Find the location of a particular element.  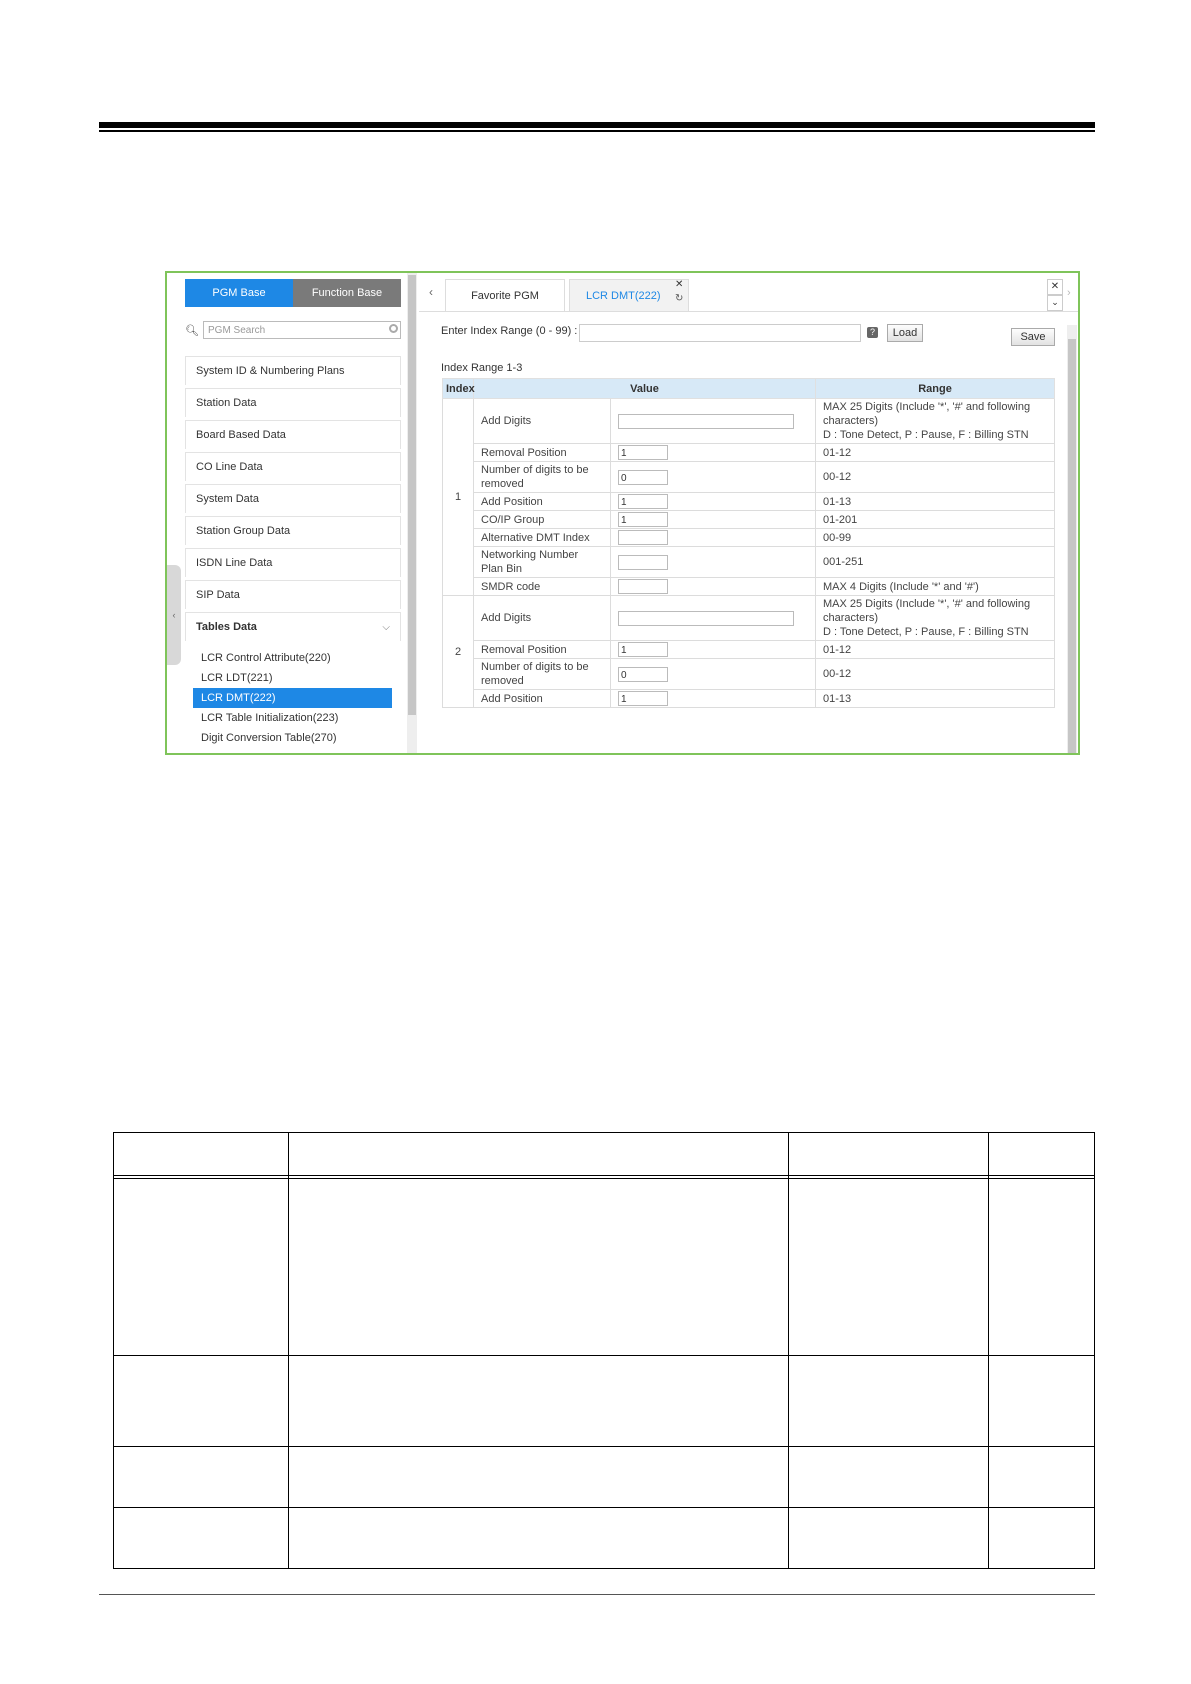

field-label: Number of digits to be removed is located at coordinates (542, 477).